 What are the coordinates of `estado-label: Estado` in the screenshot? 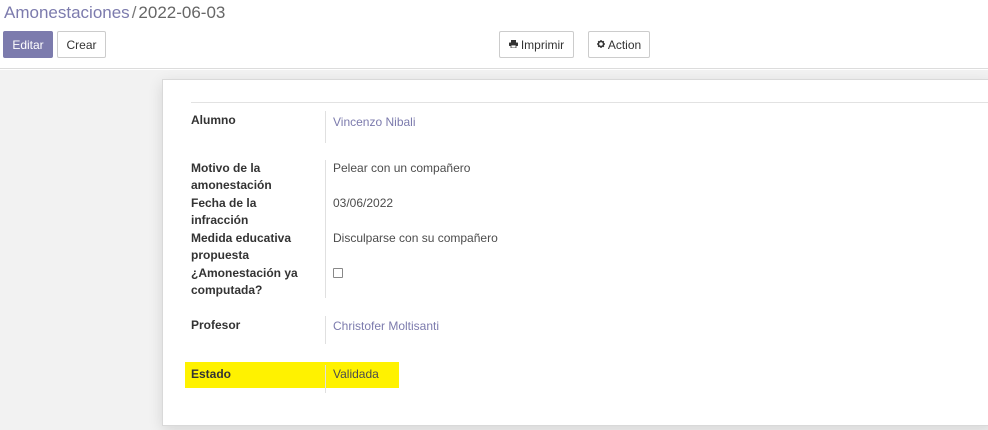 It's located at (211, 374).